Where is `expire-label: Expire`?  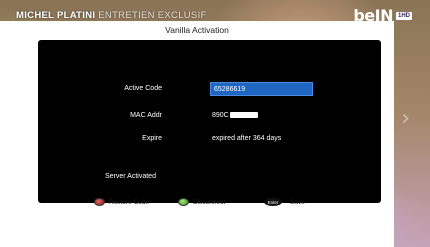
expire-label: Expire is located at coordinates (152, 138).